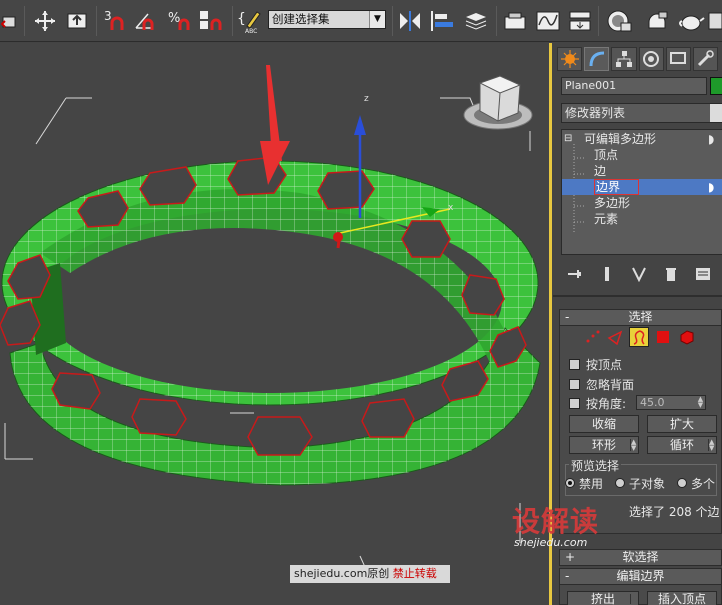 This screenshot has height=605, width=722. What do you see at coordinates (682, 598) in the screenshot?
I see `insert-vertex-button: 插入顶点` at bounding box center [682, 598].